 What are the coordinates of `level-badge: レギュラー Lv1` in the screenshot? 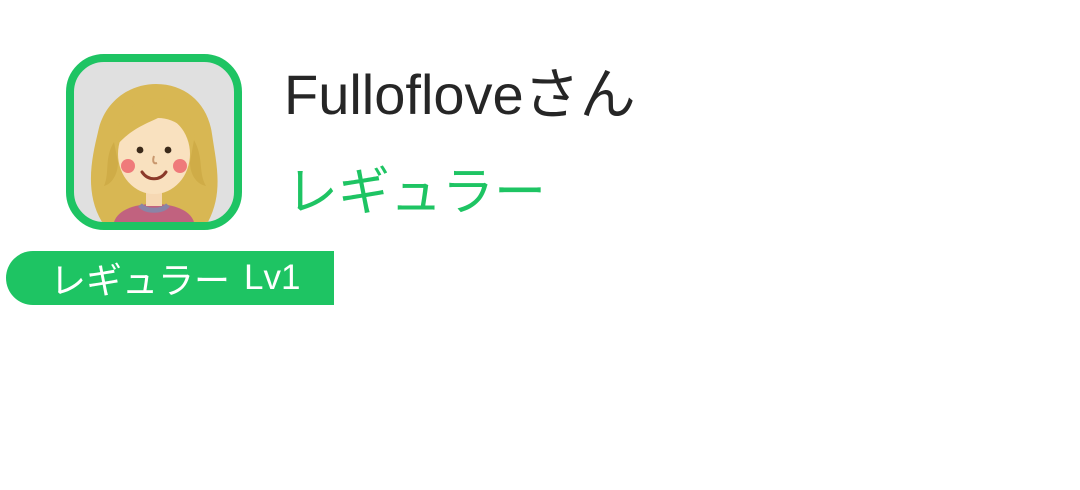 It's located at (170, 278).